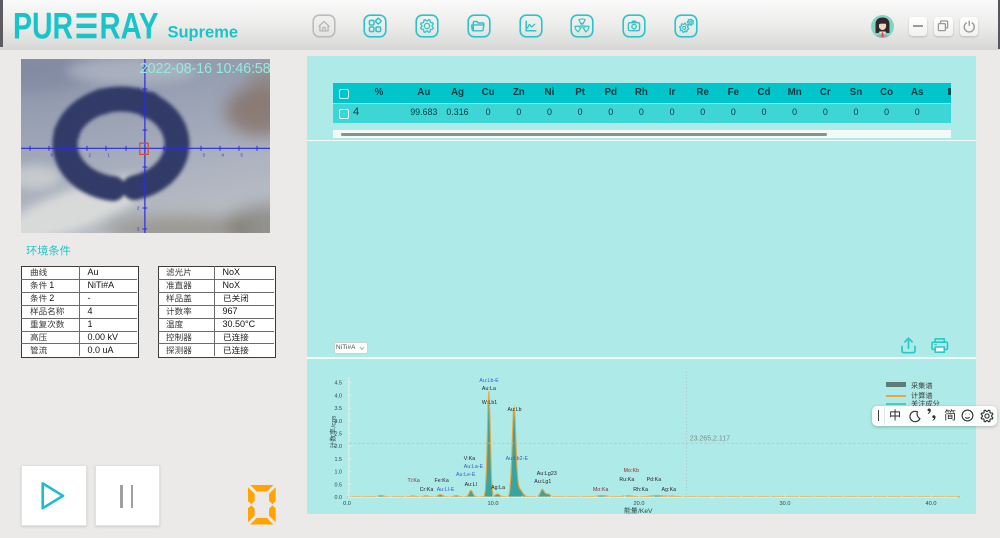 Image resolution: width=1000 pixels, height=538 pixels. Describe the element at coordinates (339, 384) in the screenshot. I see `svg-text: 4.5` at that location.